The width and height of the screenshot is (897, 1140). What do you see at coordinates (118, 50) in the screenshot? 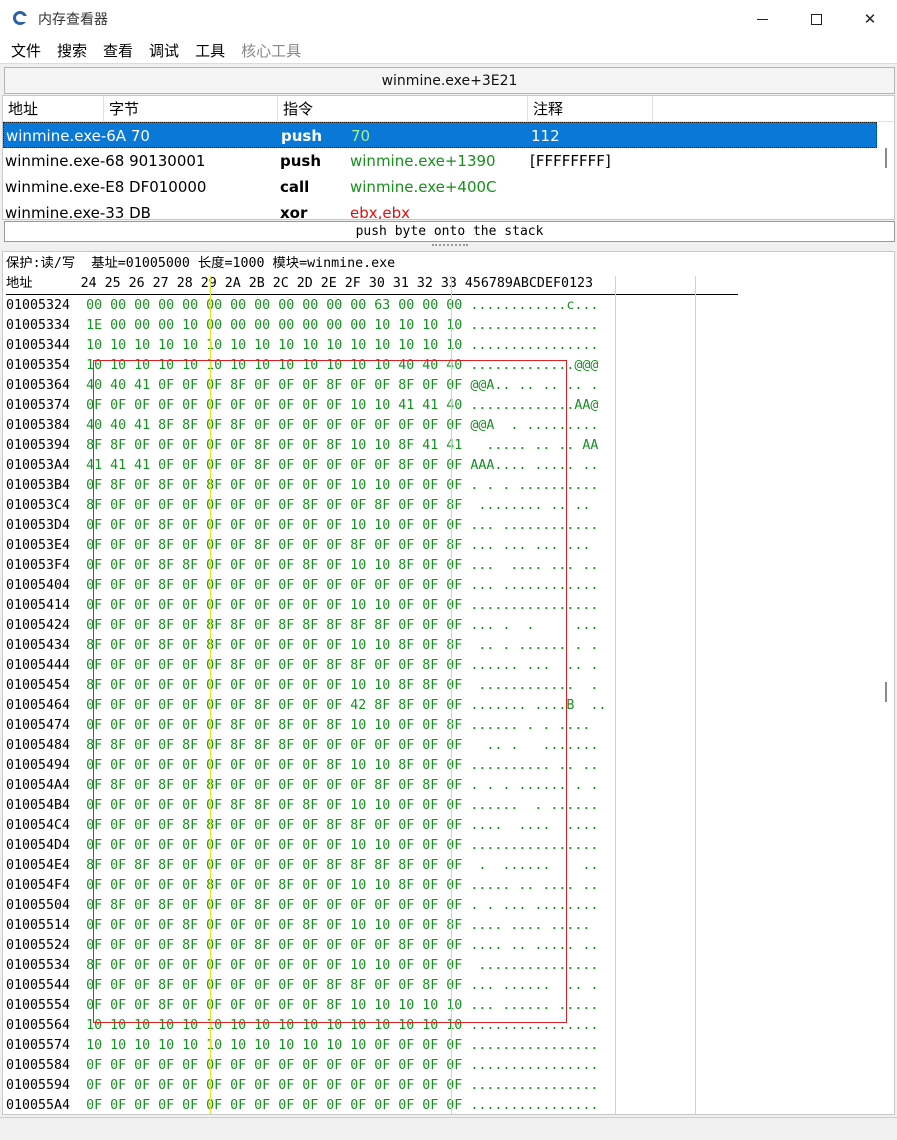
I see `menu-view: 查看` at bounding box center [118, 50].